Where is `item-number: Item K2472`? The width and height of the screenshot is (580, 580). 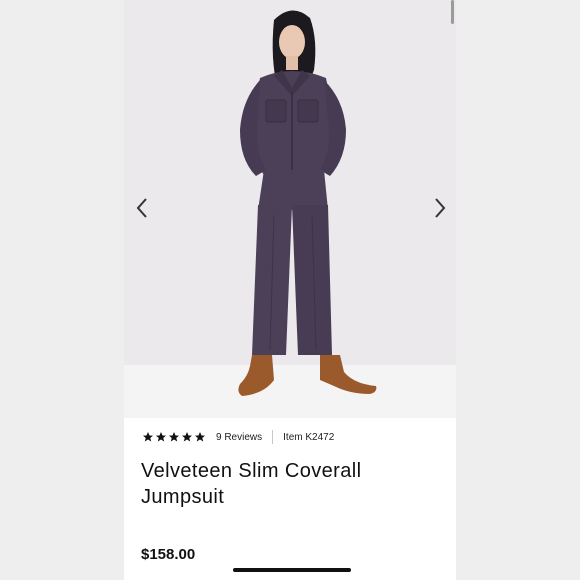
item-number: Item K2472 is located at coordinates (309, 437).